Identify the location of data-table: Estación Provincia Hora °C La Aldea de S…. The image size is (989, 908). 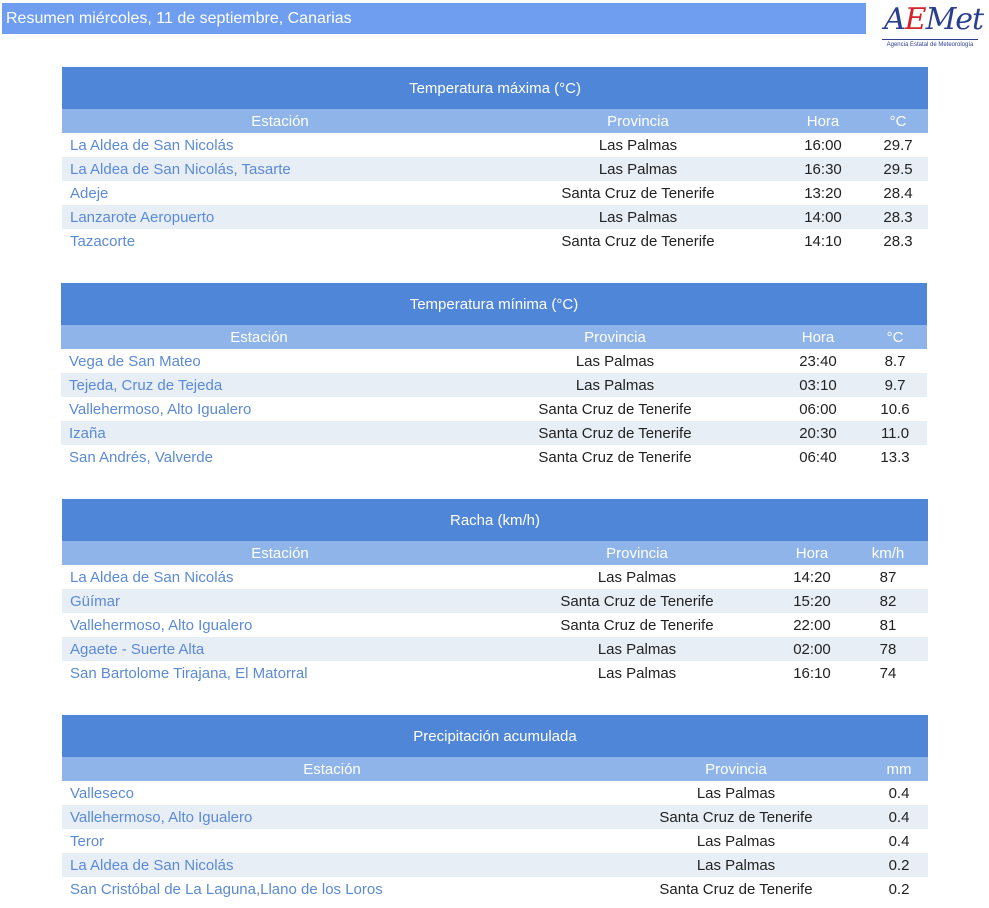
(495, 181).